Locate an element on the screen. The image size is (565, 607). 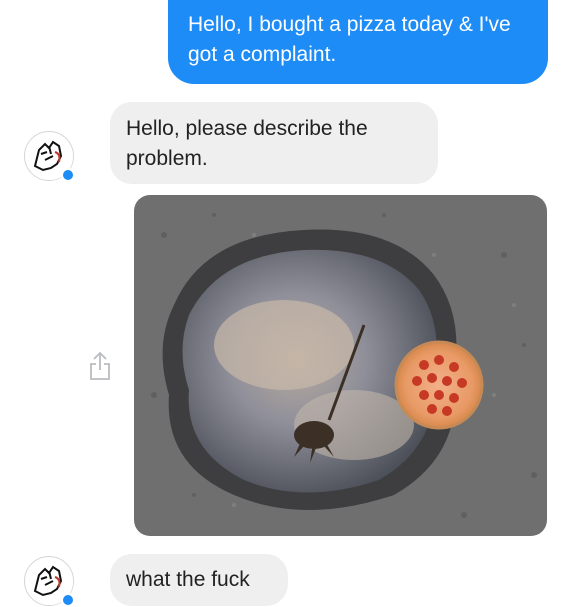
incoming-message-text: Hello, please describe the problem. is located at coordinates (247, 143).